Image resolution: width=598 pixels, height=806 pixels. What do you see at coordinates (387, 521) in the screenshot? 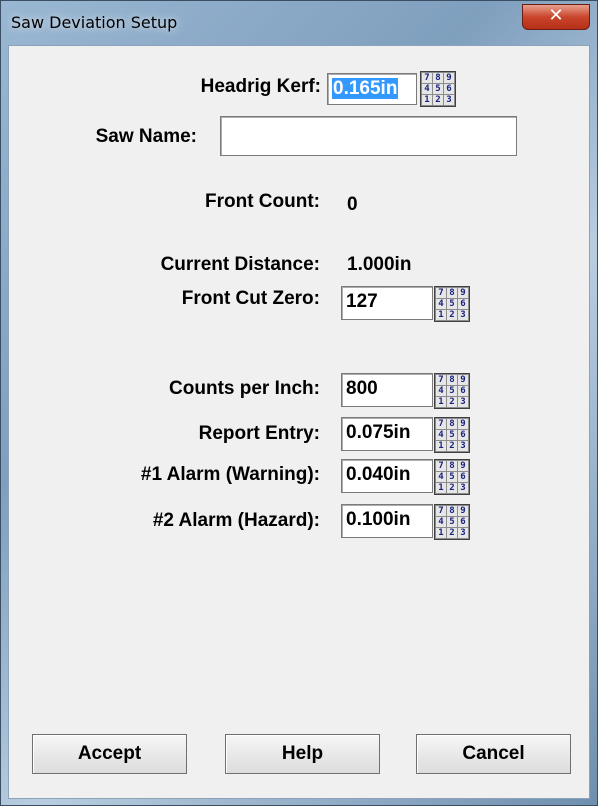
I see `alarm2-input: 0.100in` at bounding box center [387, 521].